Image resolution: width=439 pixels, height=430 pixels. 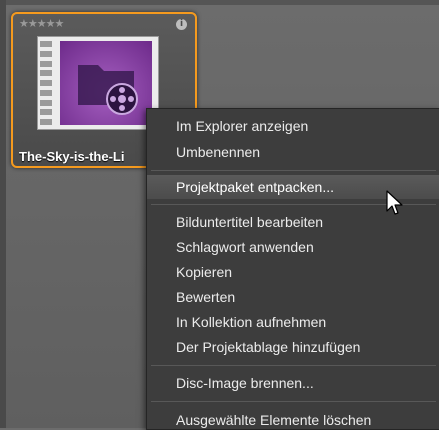 What do you see at coordinates (293, 247) in the screenshot?
I see `menu-item-apply-tag: Schlagwort anwenden` at bounding box center [293, 247].